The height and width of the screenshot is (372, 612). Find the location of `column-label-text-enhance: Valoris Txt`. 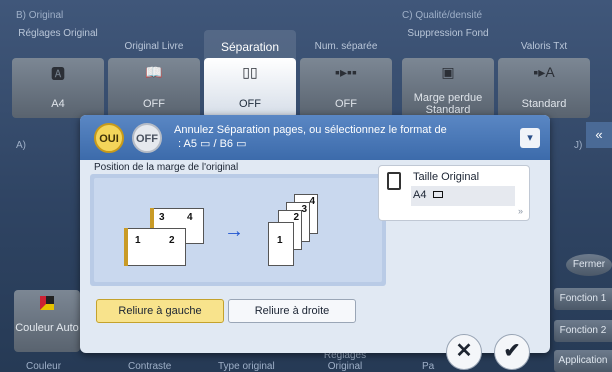

column-label-text-enhance: Valoris Txt is located at coordinates (544, 46).